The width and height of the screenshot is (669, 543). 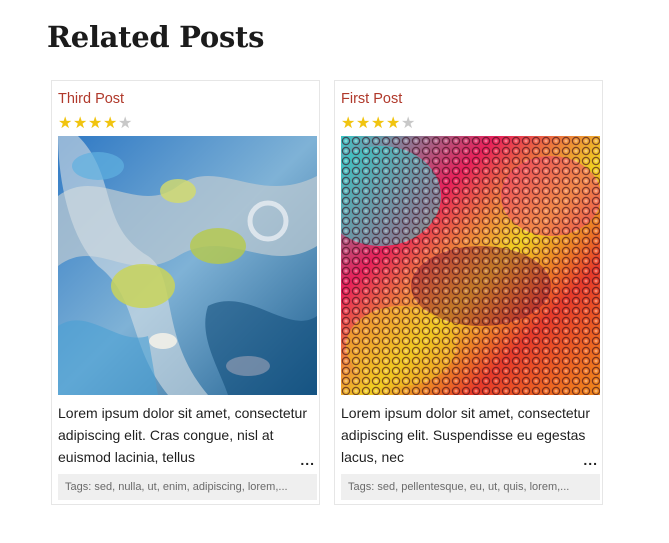 What do you see at coordinates (371, 99) in the screenshot?
I see `post-title-link: First Post` at bounding box center [371, 99].